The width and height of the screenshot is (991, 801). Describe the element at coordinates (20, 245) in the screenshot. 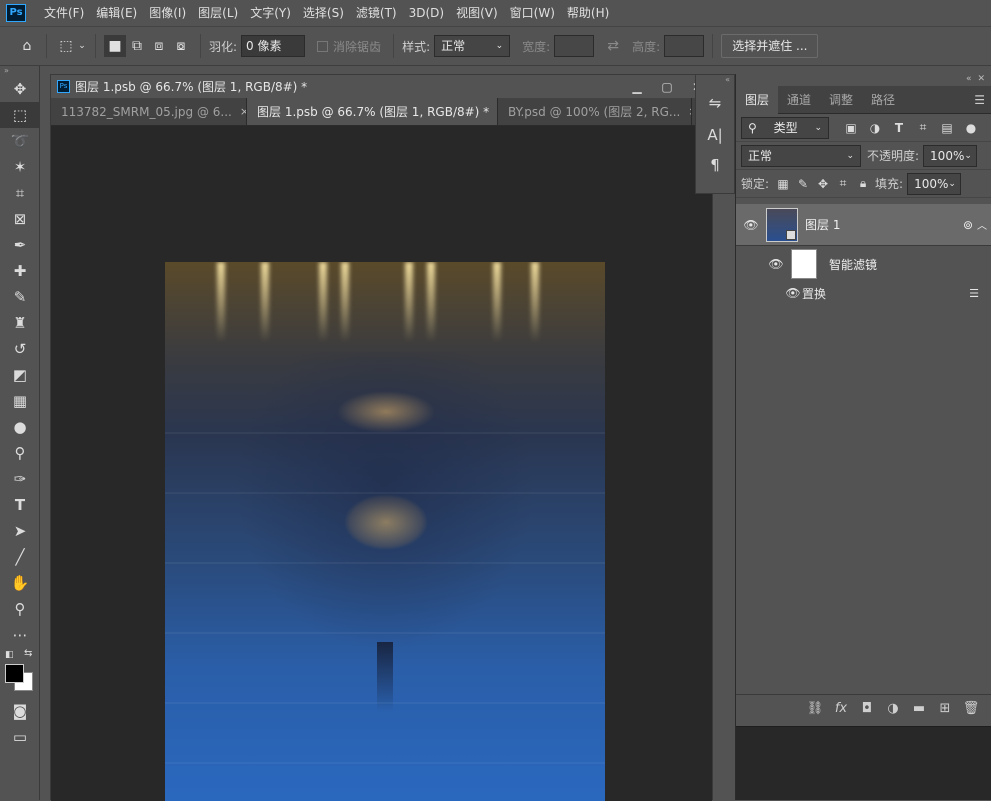

I see `eyedropper-icon: ✒` at that location.